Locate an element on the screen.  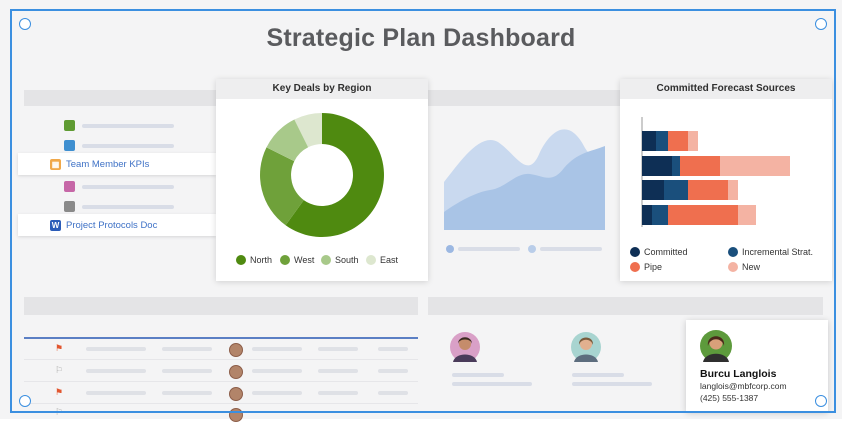
legend-pipe: Pipe is located at coordinates (646, 267).